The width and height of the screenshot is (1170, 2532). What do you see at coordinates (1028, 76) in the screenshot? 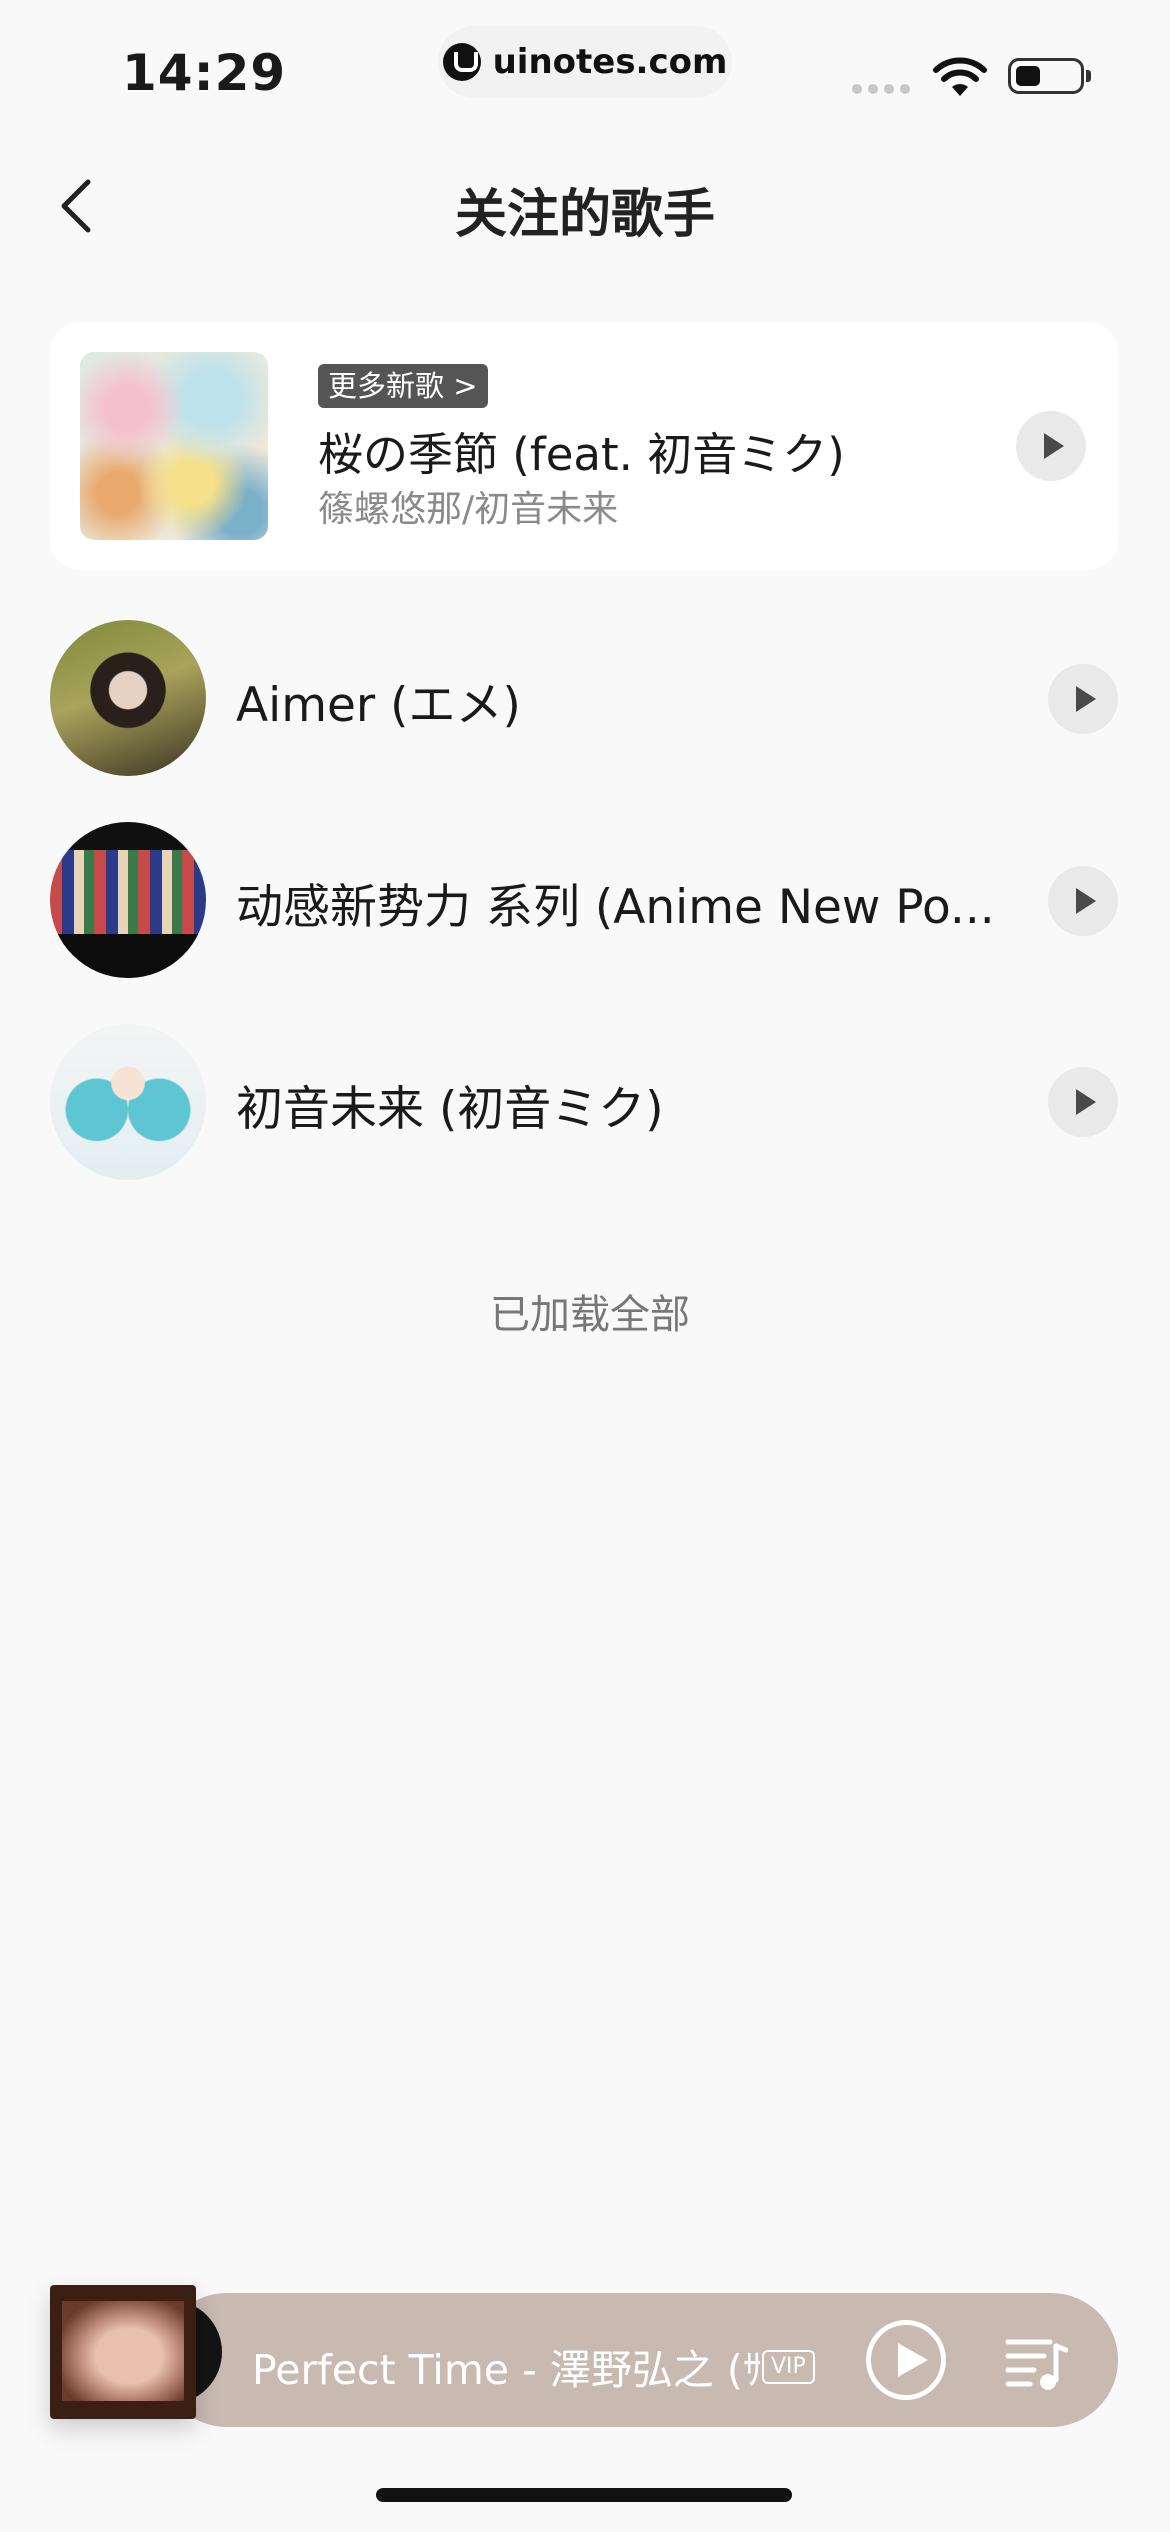
I see `battery-level` at bounding box center [1028, 76].